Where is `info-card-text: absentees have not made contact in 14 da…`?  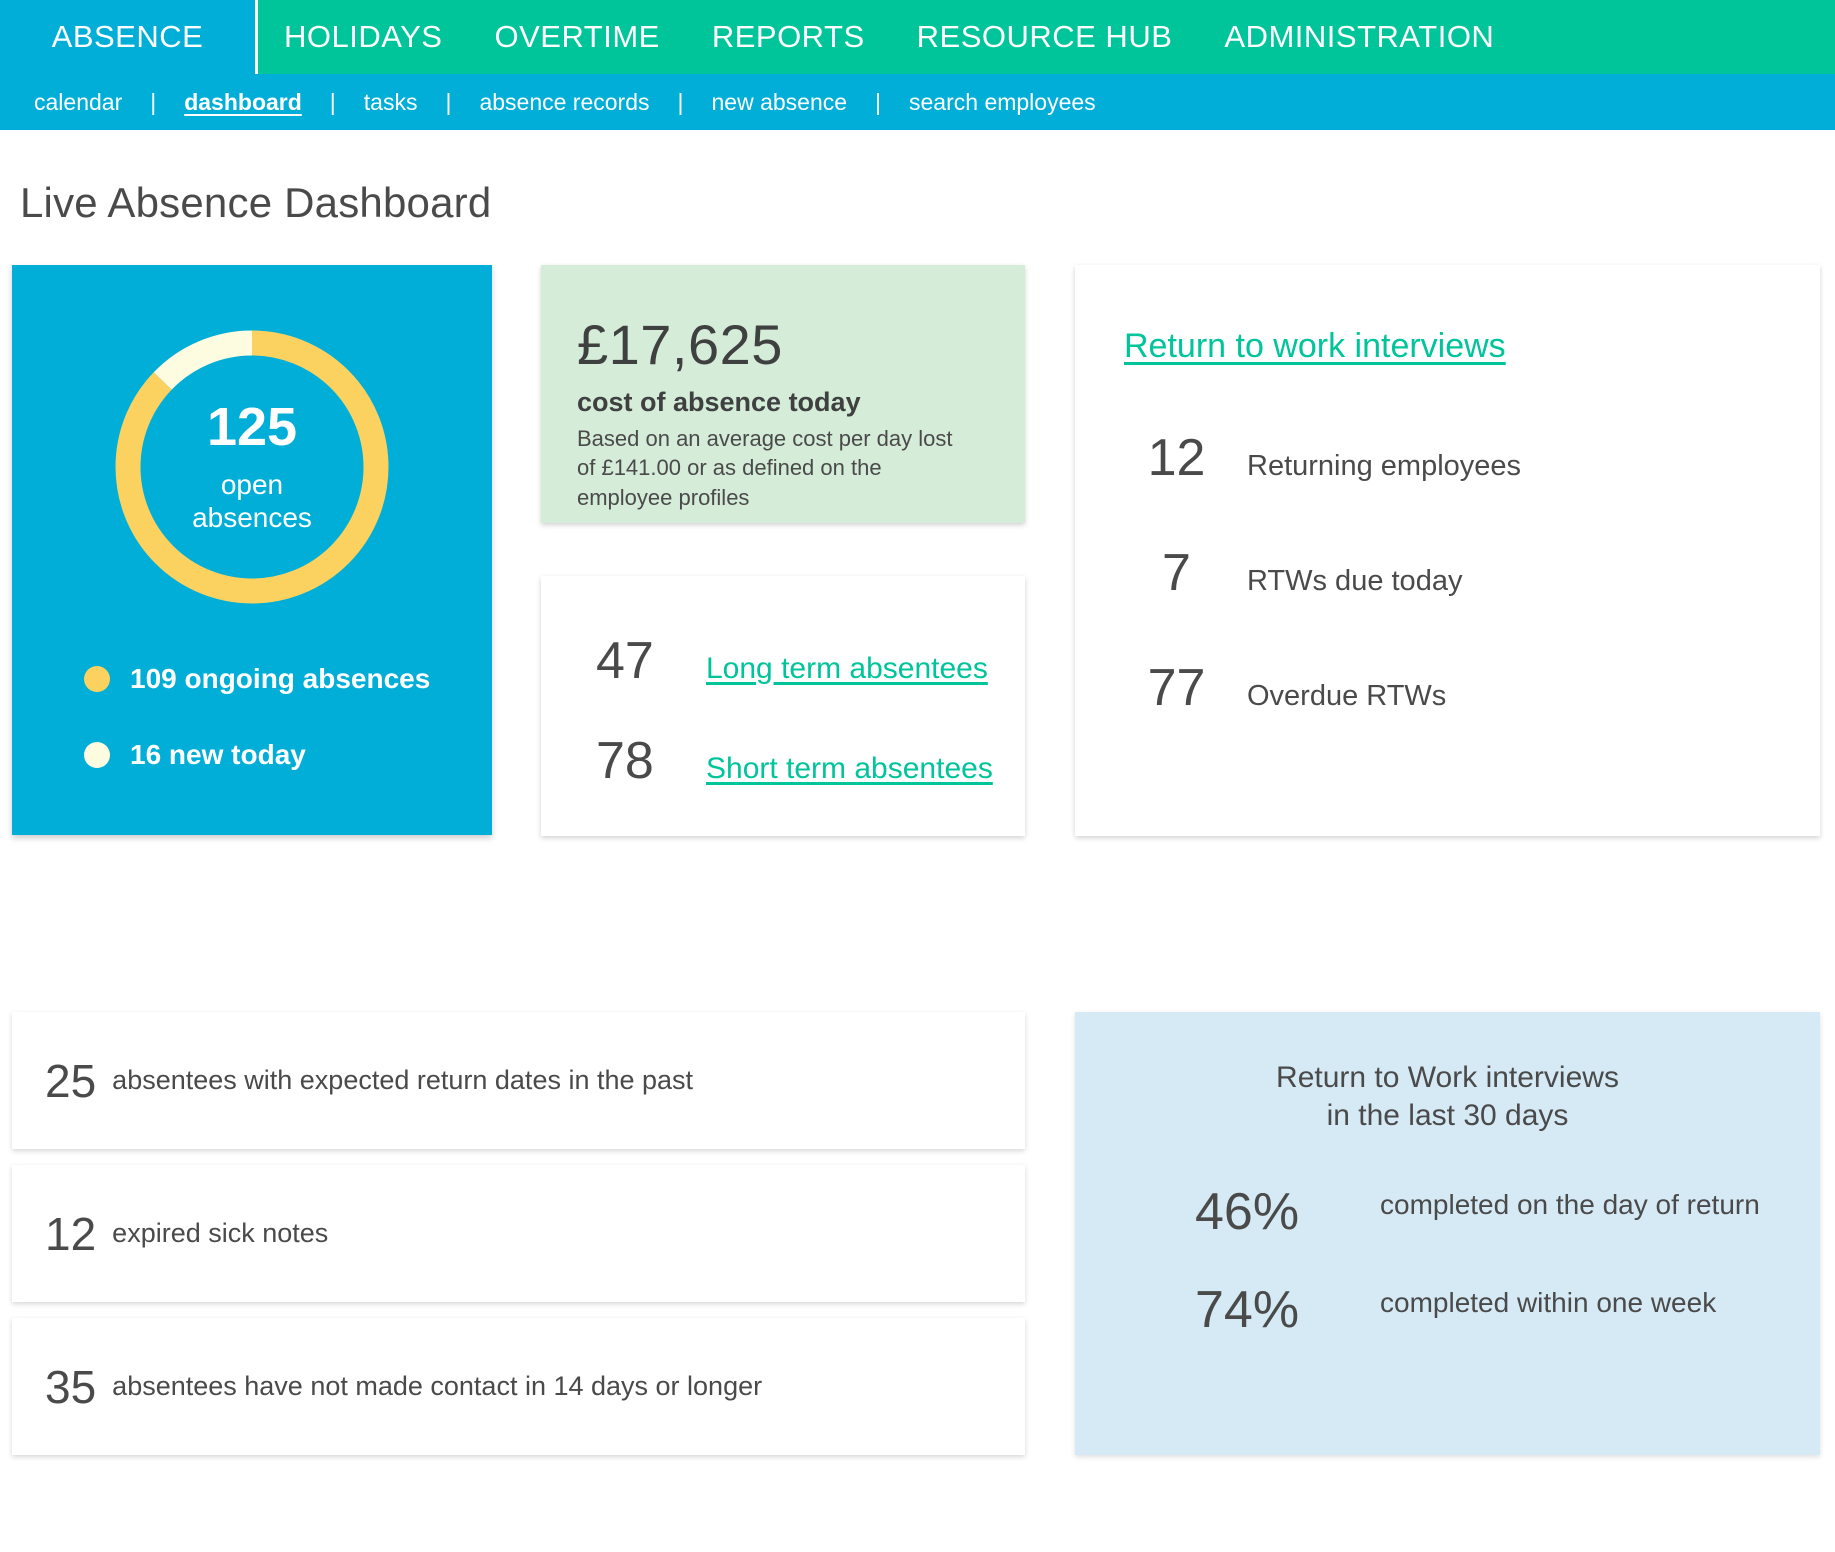
info-card-text: absentees have not made contact in 14 da… is located at coordinates (437, 1386).